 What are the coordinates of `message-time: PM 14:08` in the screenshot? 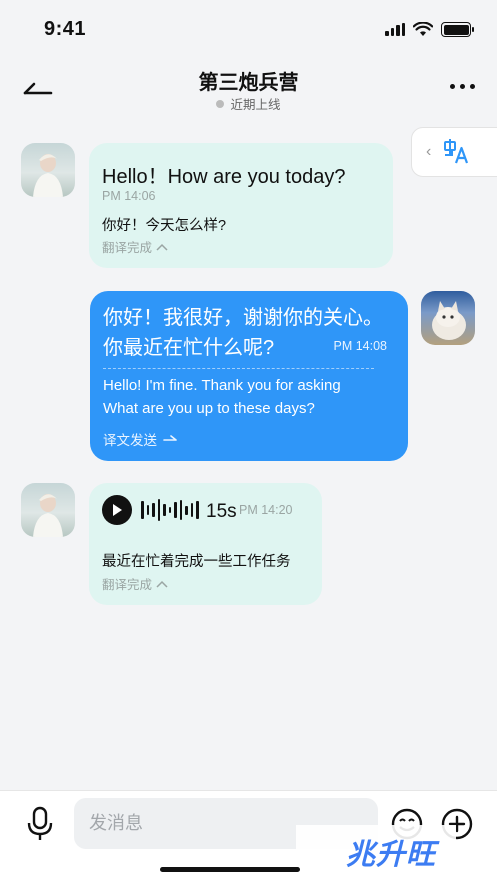 It's located at (360, 346).